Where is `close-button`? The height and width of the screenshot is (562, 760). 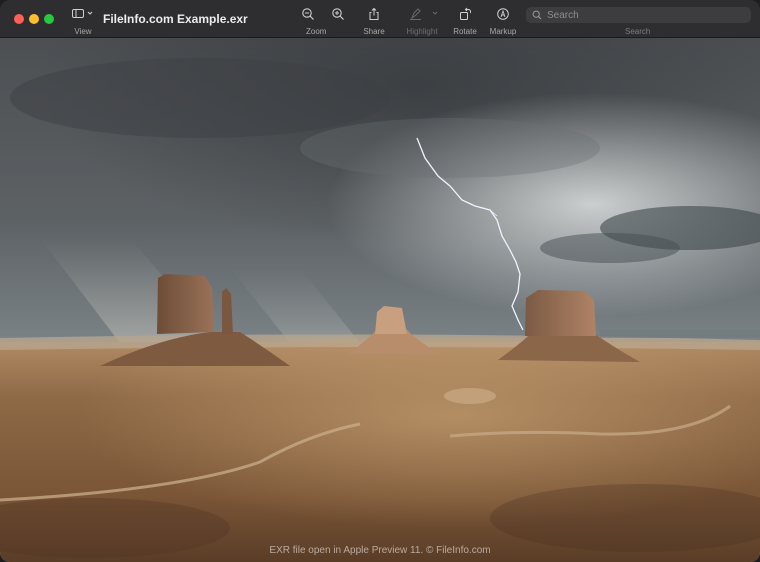
close-button is located at coordinates (19, 19).